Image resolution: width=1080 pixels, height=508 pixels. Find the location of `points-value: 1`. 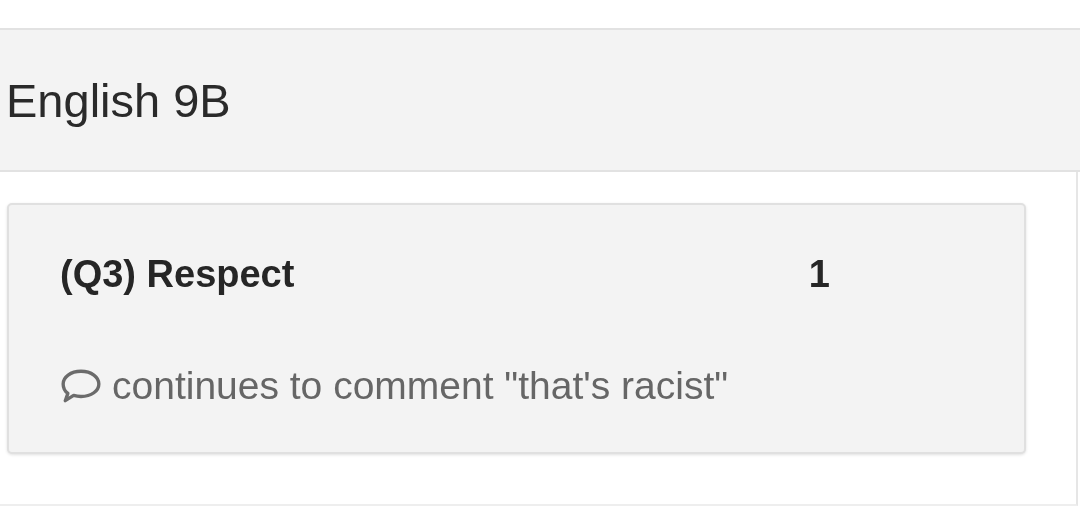

points-value: 1 is located at coordinates (819, 274).